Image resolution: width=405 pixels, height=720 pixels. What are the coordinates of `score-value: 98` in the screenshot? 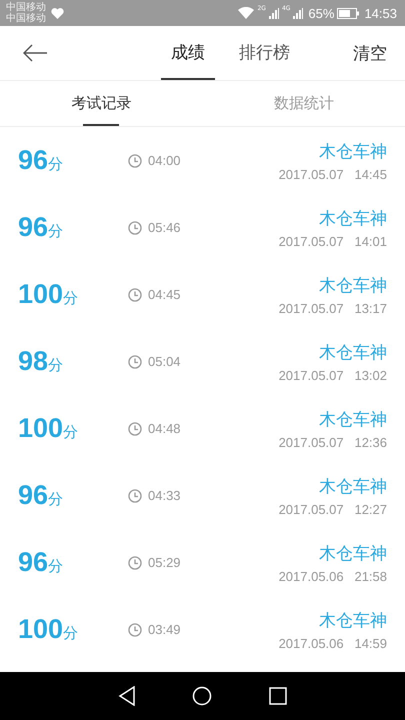 It's located at (33, 361).